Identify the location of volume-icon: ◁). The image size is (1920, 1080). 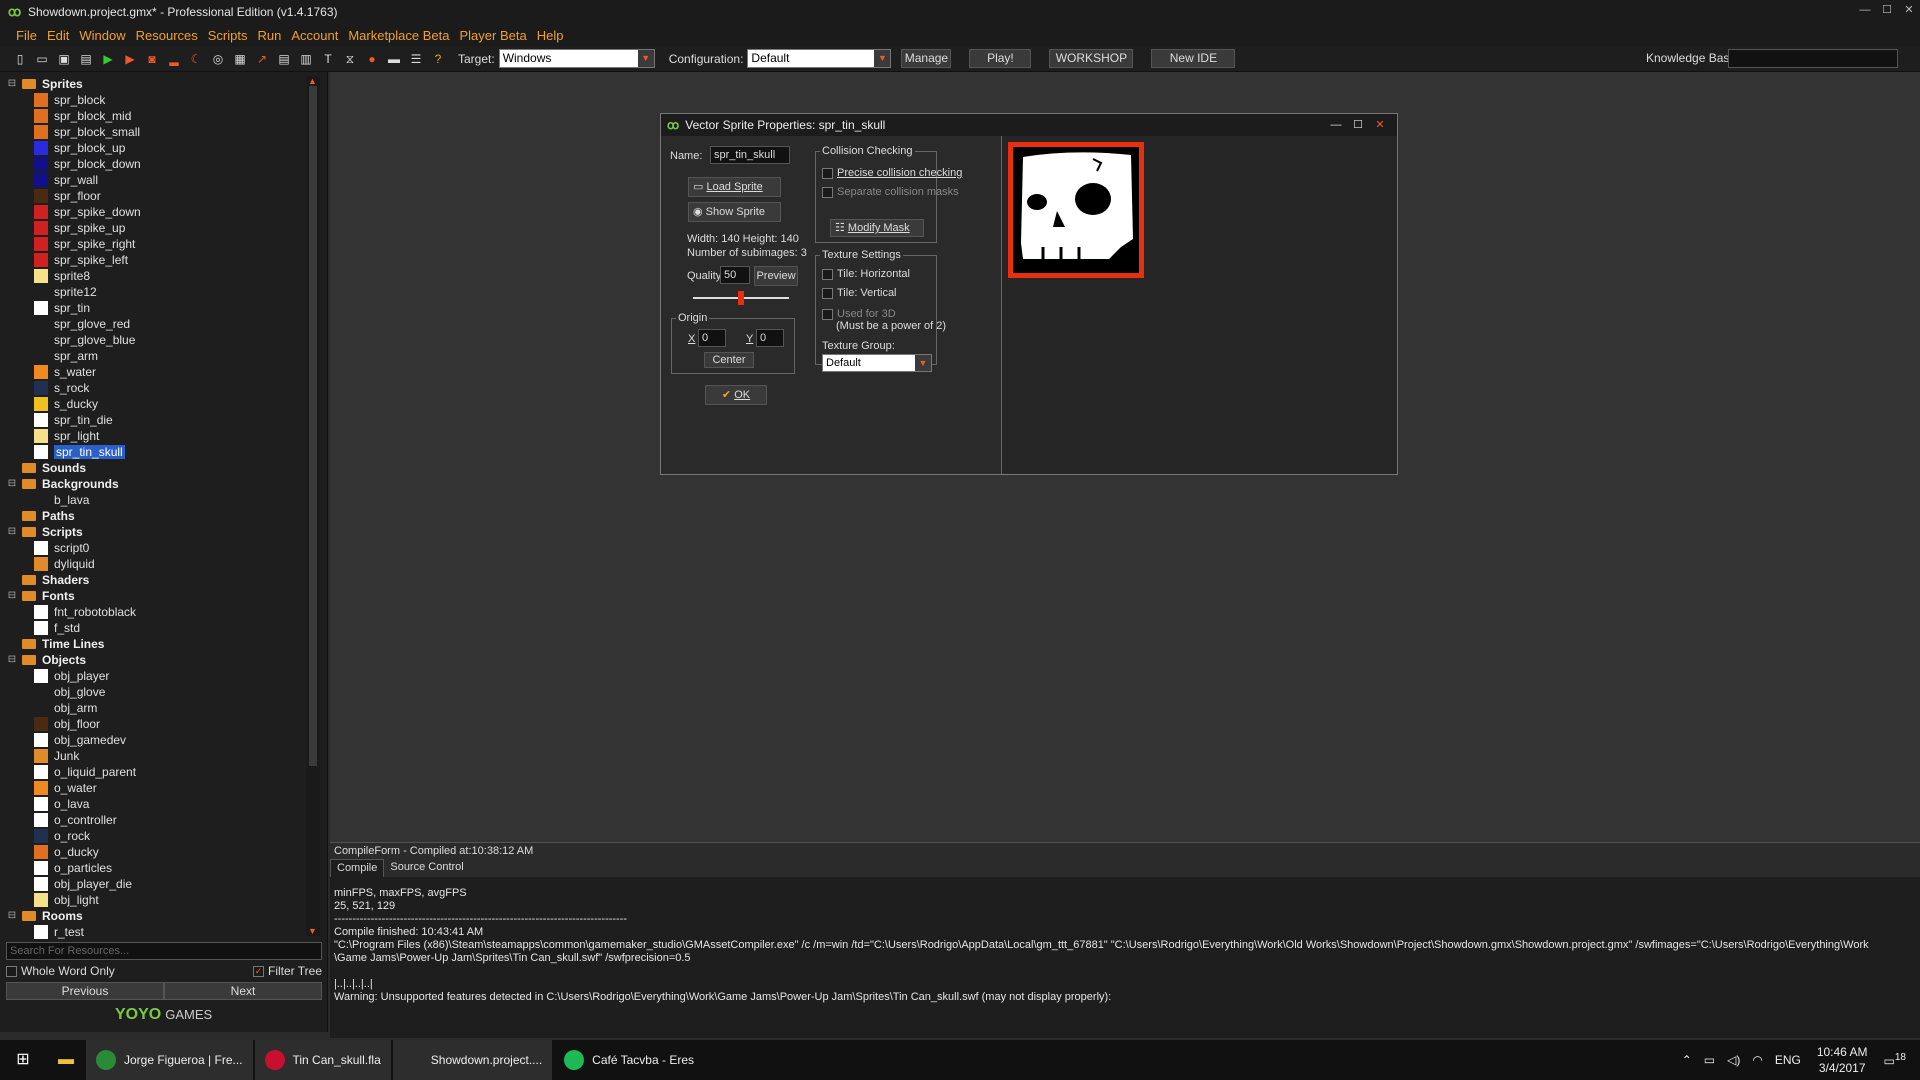
(1733, 1060).